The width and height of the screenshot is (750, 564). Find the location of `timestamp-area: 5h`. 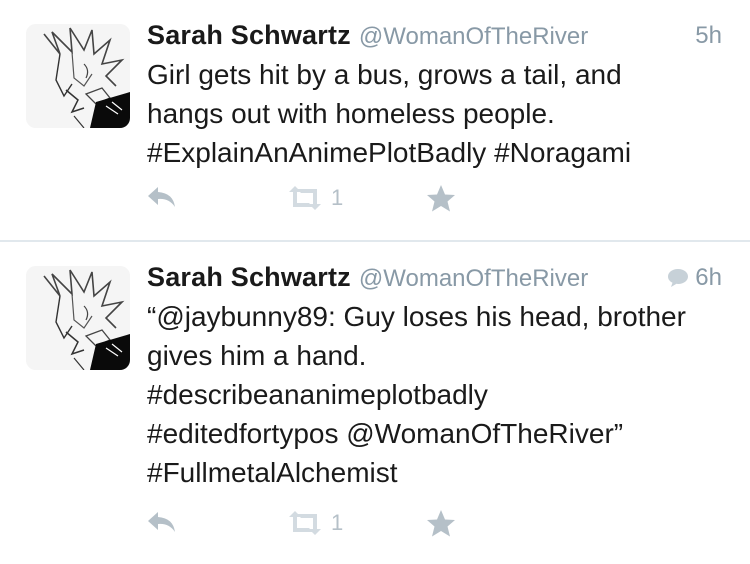

timestamp-area: 5h is located at coordinates (708, 36).